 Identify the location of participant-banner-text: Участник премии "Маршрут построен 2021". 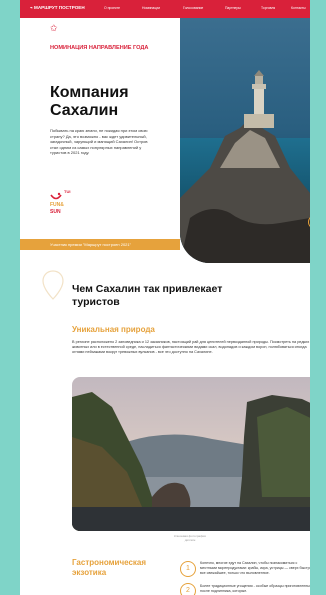
(91, 244).